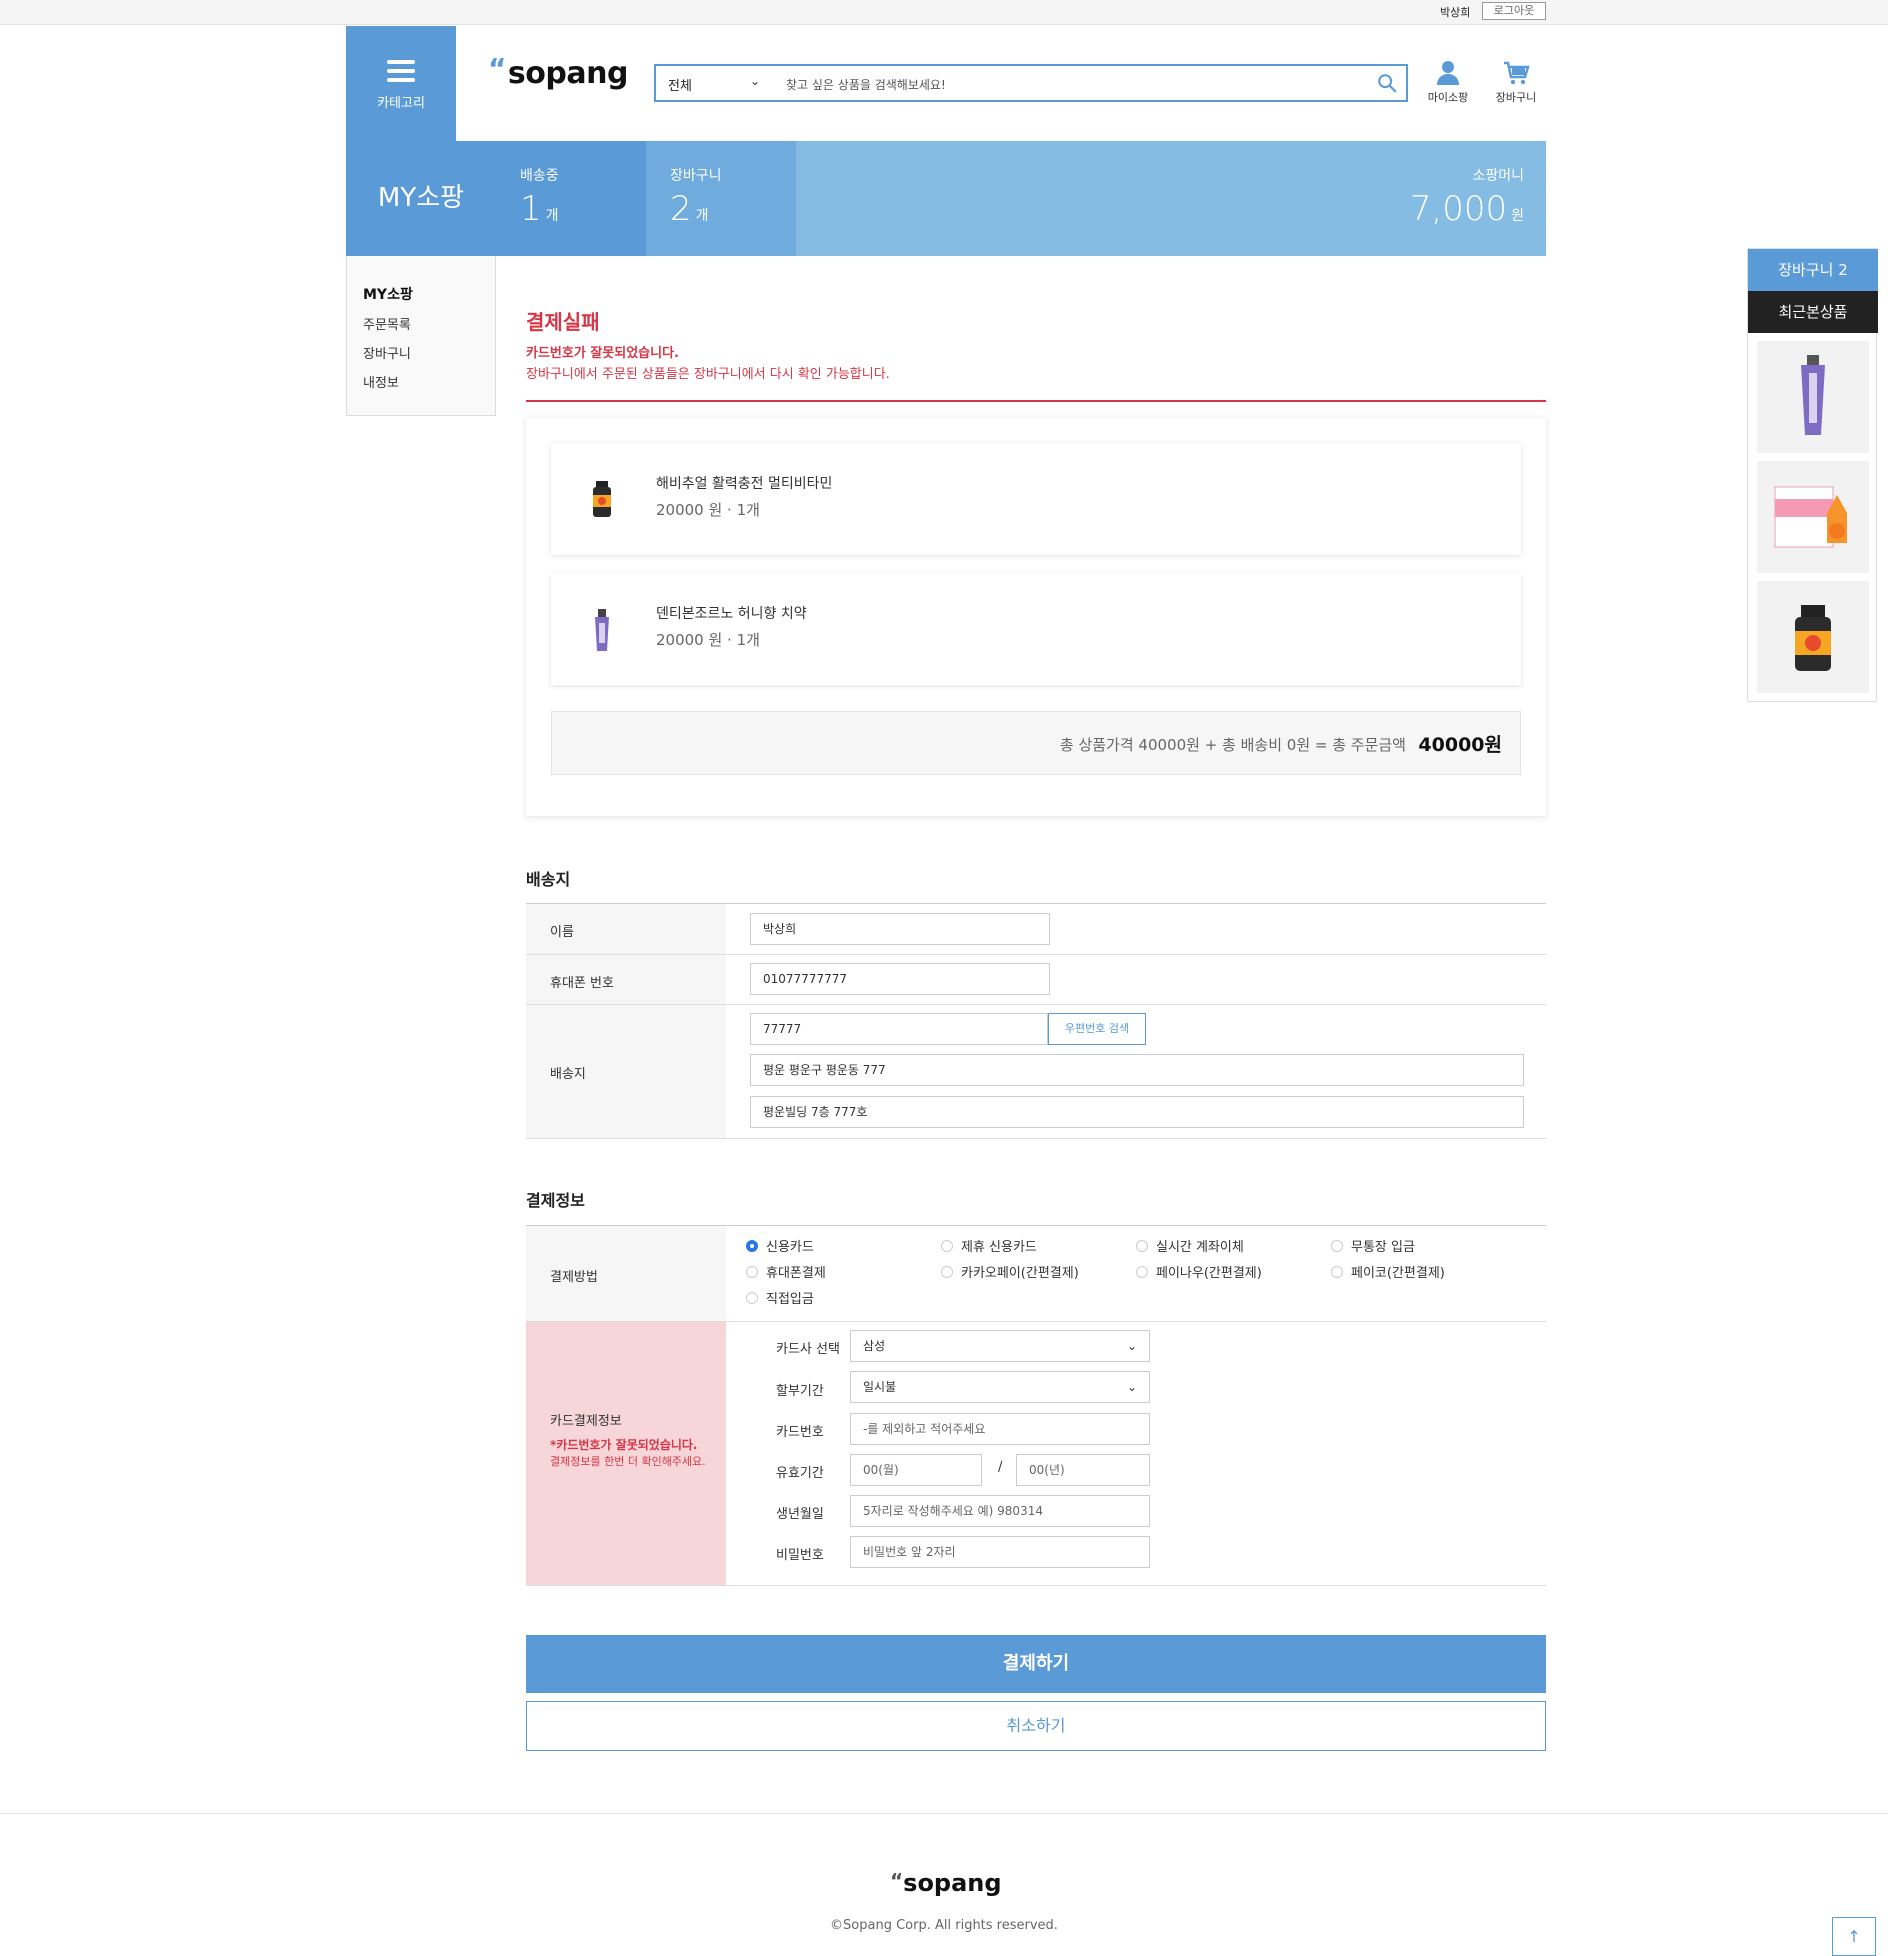 This screenshot has height=1956, width=1888. I want to click on payment-method-label: 결제방법, so click(574, 1277).